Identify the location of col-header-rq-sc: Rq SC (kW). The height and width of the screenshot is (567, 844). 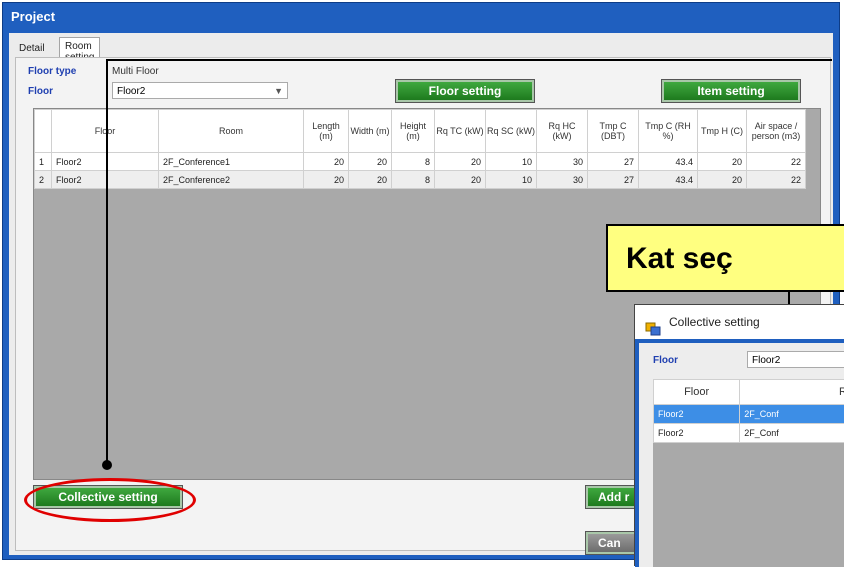
(511, 131).